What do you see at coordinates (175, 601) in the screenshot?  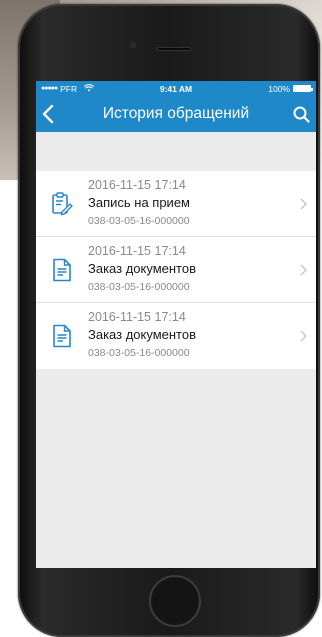 I see `home-button` at bounding box center [175, 601].